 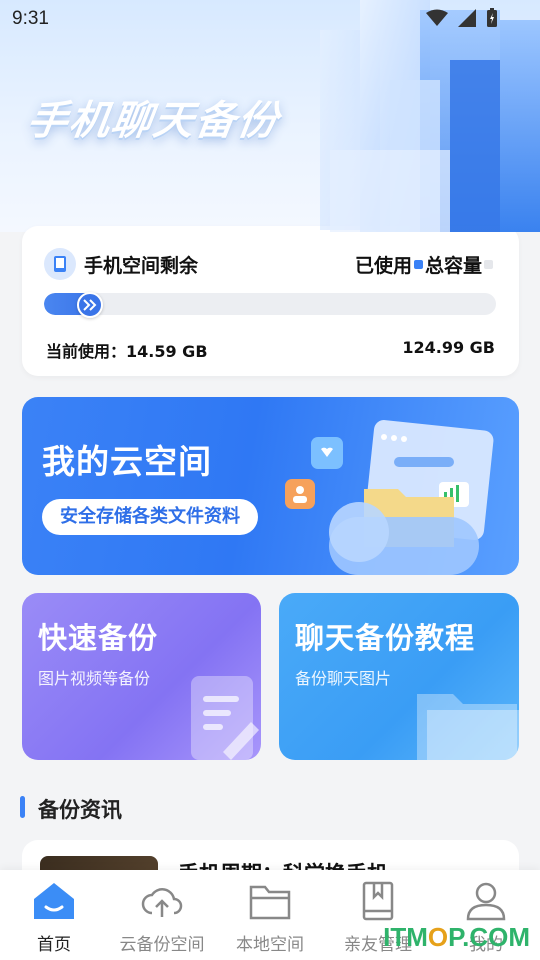 What do you see at coordinates (378, 901) in the screenshot?
I see `book-icon` at bounding box center [378, 901].